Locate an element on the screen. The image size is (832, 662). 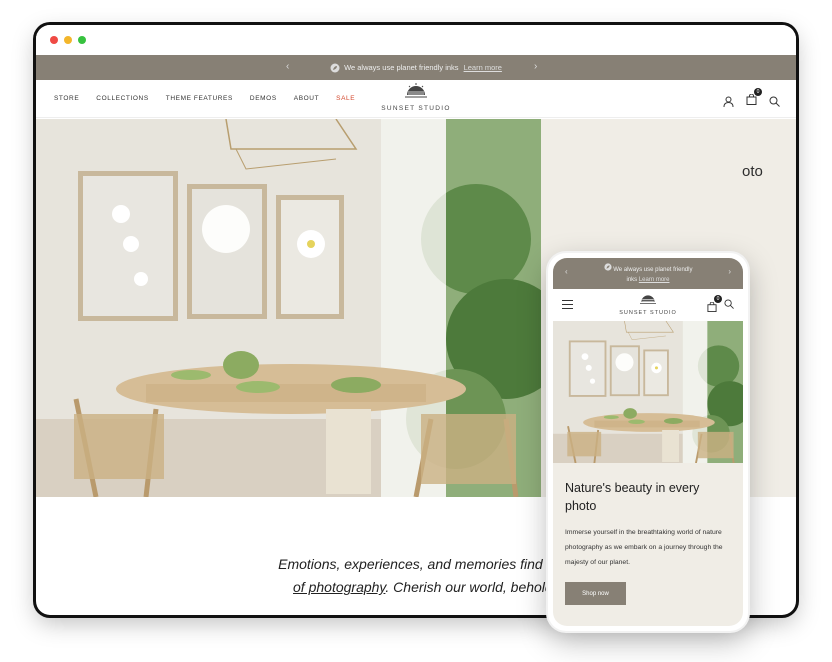
learn-more-link: Learn more is located at coordinates (483, 67).